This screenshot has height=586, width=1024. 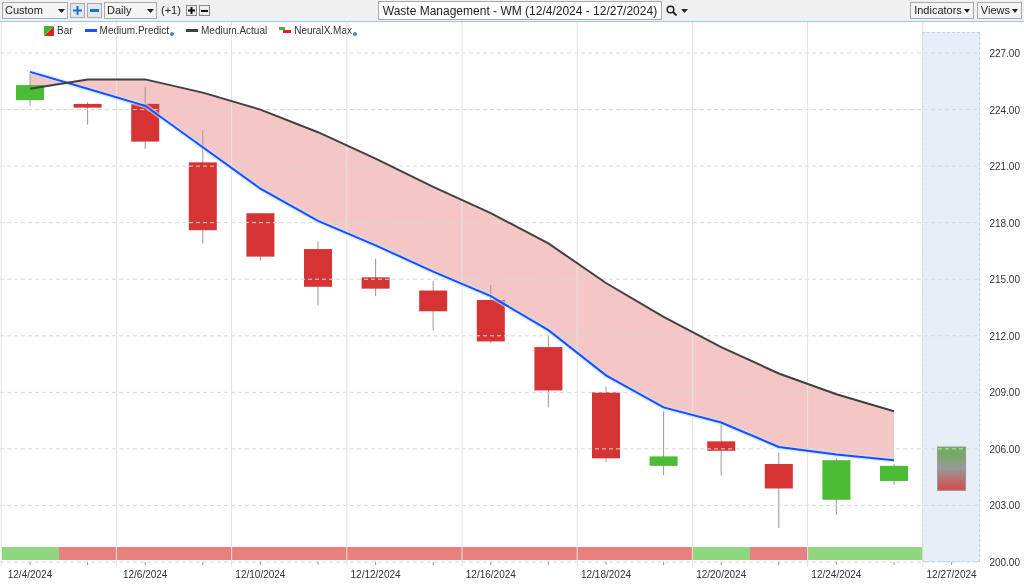 I want to click on dropdown-button: Views, so click(x=999, y=10).